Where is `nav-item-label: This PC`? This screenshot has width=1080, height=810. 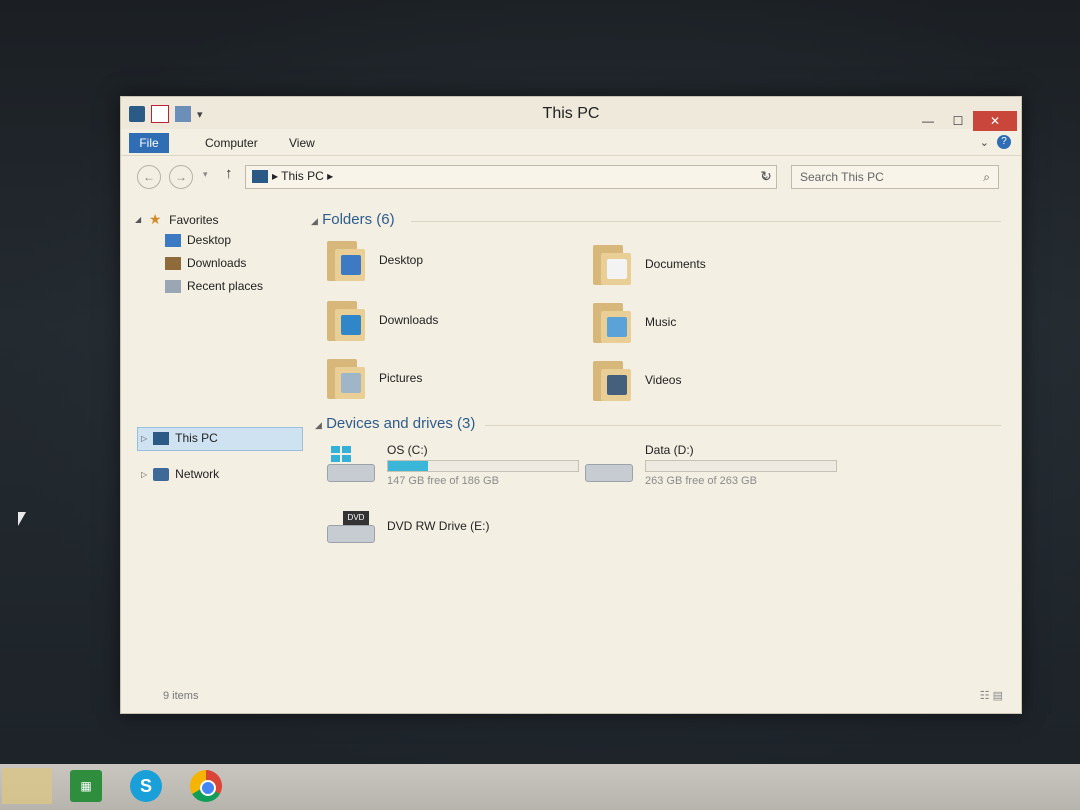 nav-item-label: This PC is located at coordinates (196, 438).